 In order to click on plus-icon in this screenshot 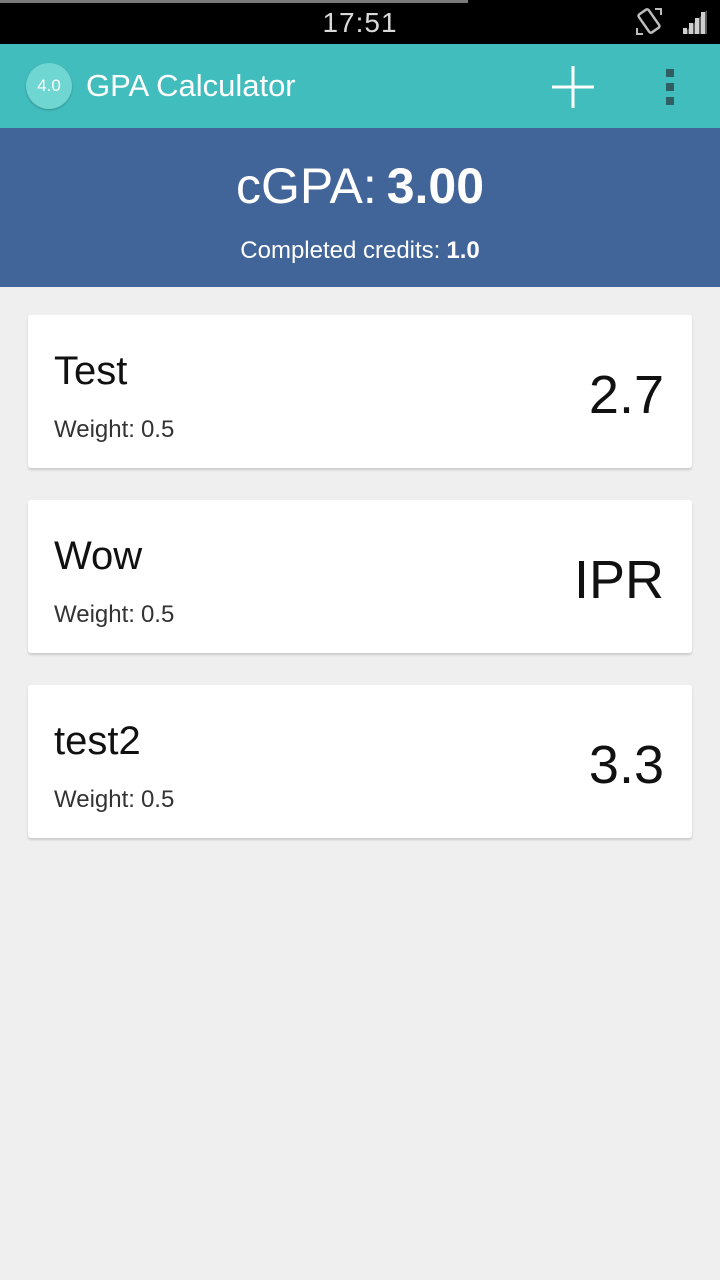, I will do `click(573, 87)`.